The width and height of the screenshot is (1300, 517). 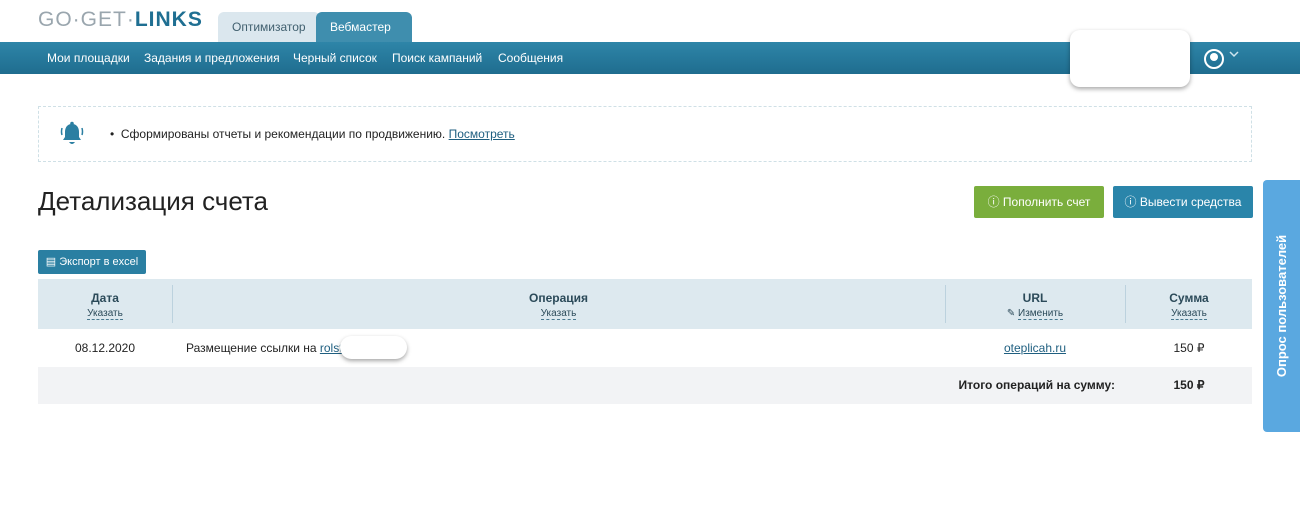 What do you see at coordinates (269, 27) in the screenshot?
I see `tab-optimizer: Оптимизатор` at bounding box center [269, 27].